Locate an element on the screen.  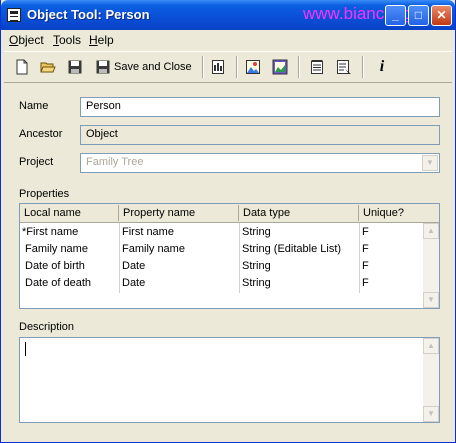
open-button is located at coordinates (48, 67).